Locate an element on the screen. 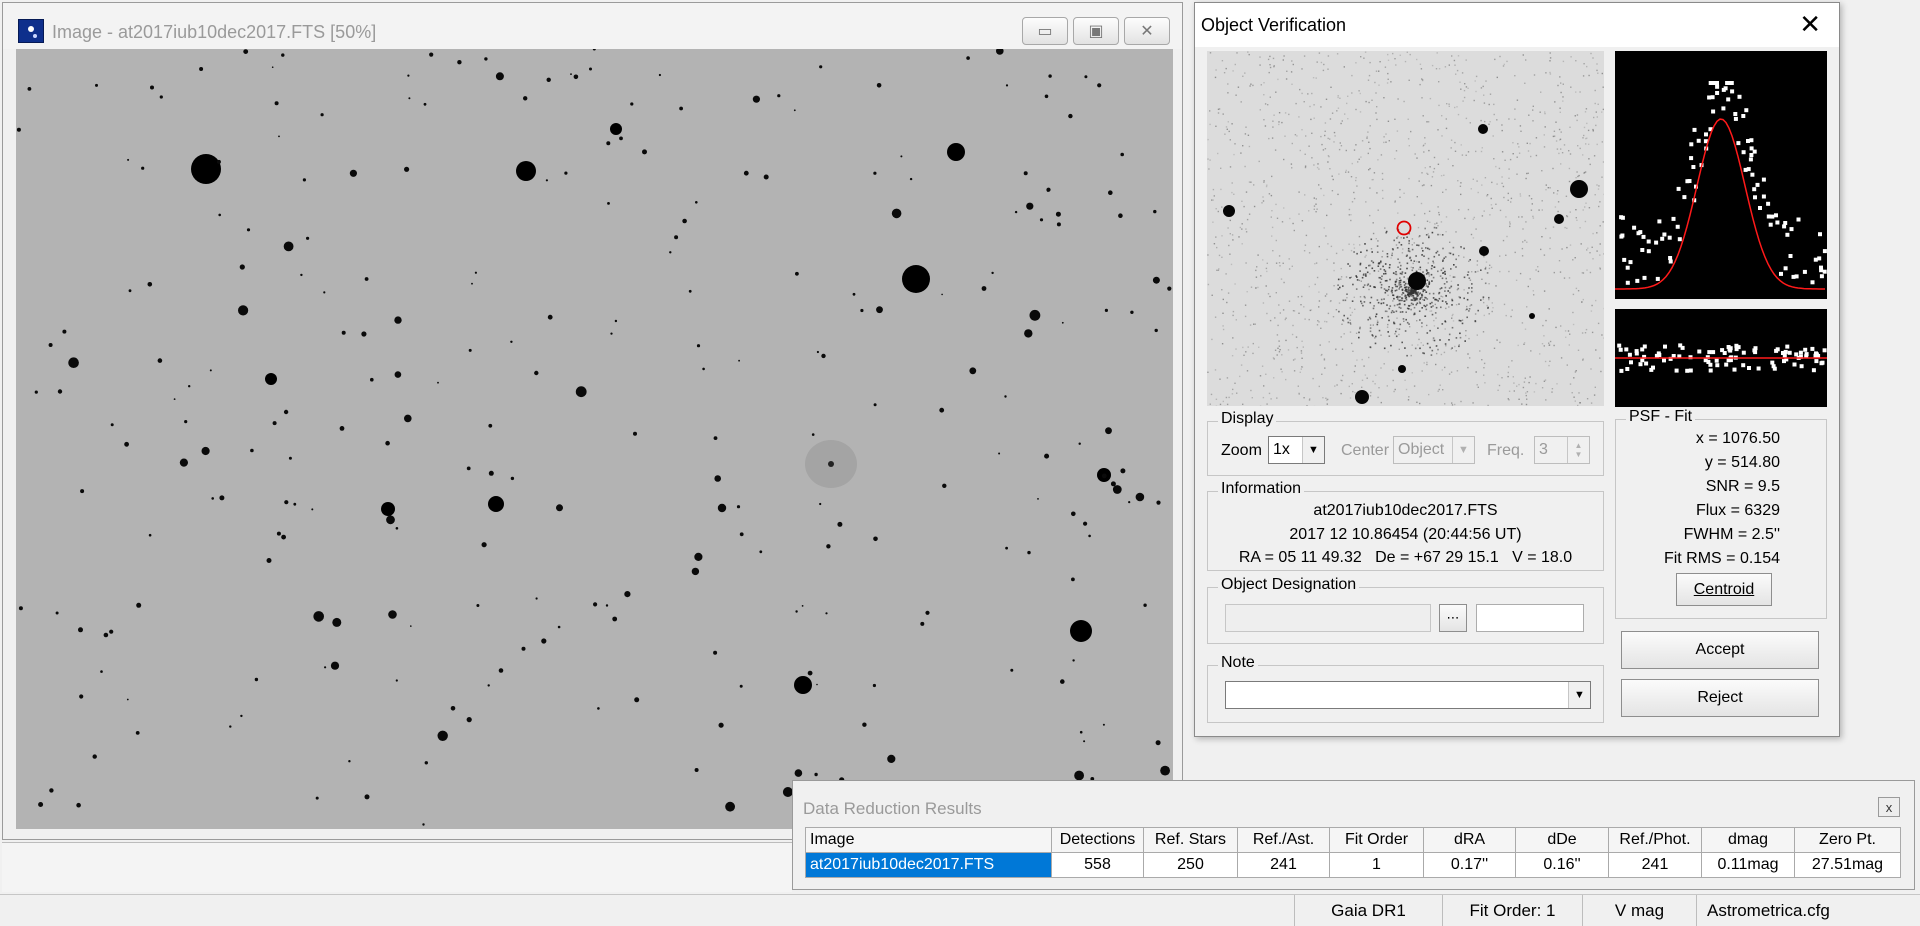 The height and width of the screenshot is (926, 1920). cell-zero-pt: 27.51mag is located at coordinates (1848, 865).